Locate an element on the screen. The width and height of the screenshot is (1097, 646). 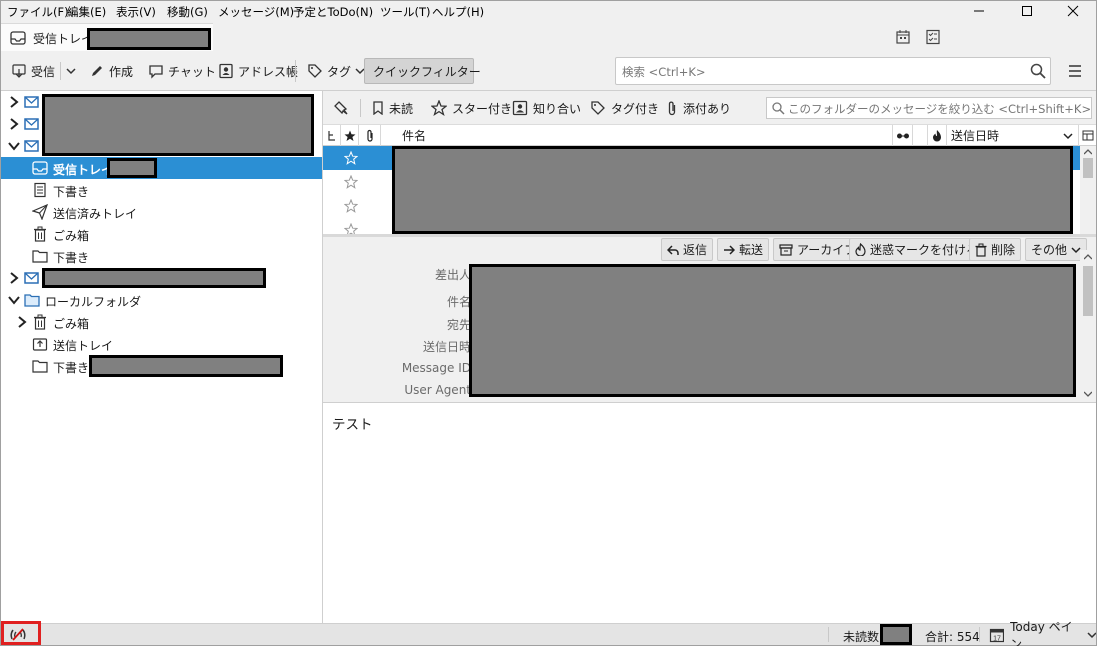
mark-junk-button: 迷惑マークを付ける is located at coordinates (917, 249).